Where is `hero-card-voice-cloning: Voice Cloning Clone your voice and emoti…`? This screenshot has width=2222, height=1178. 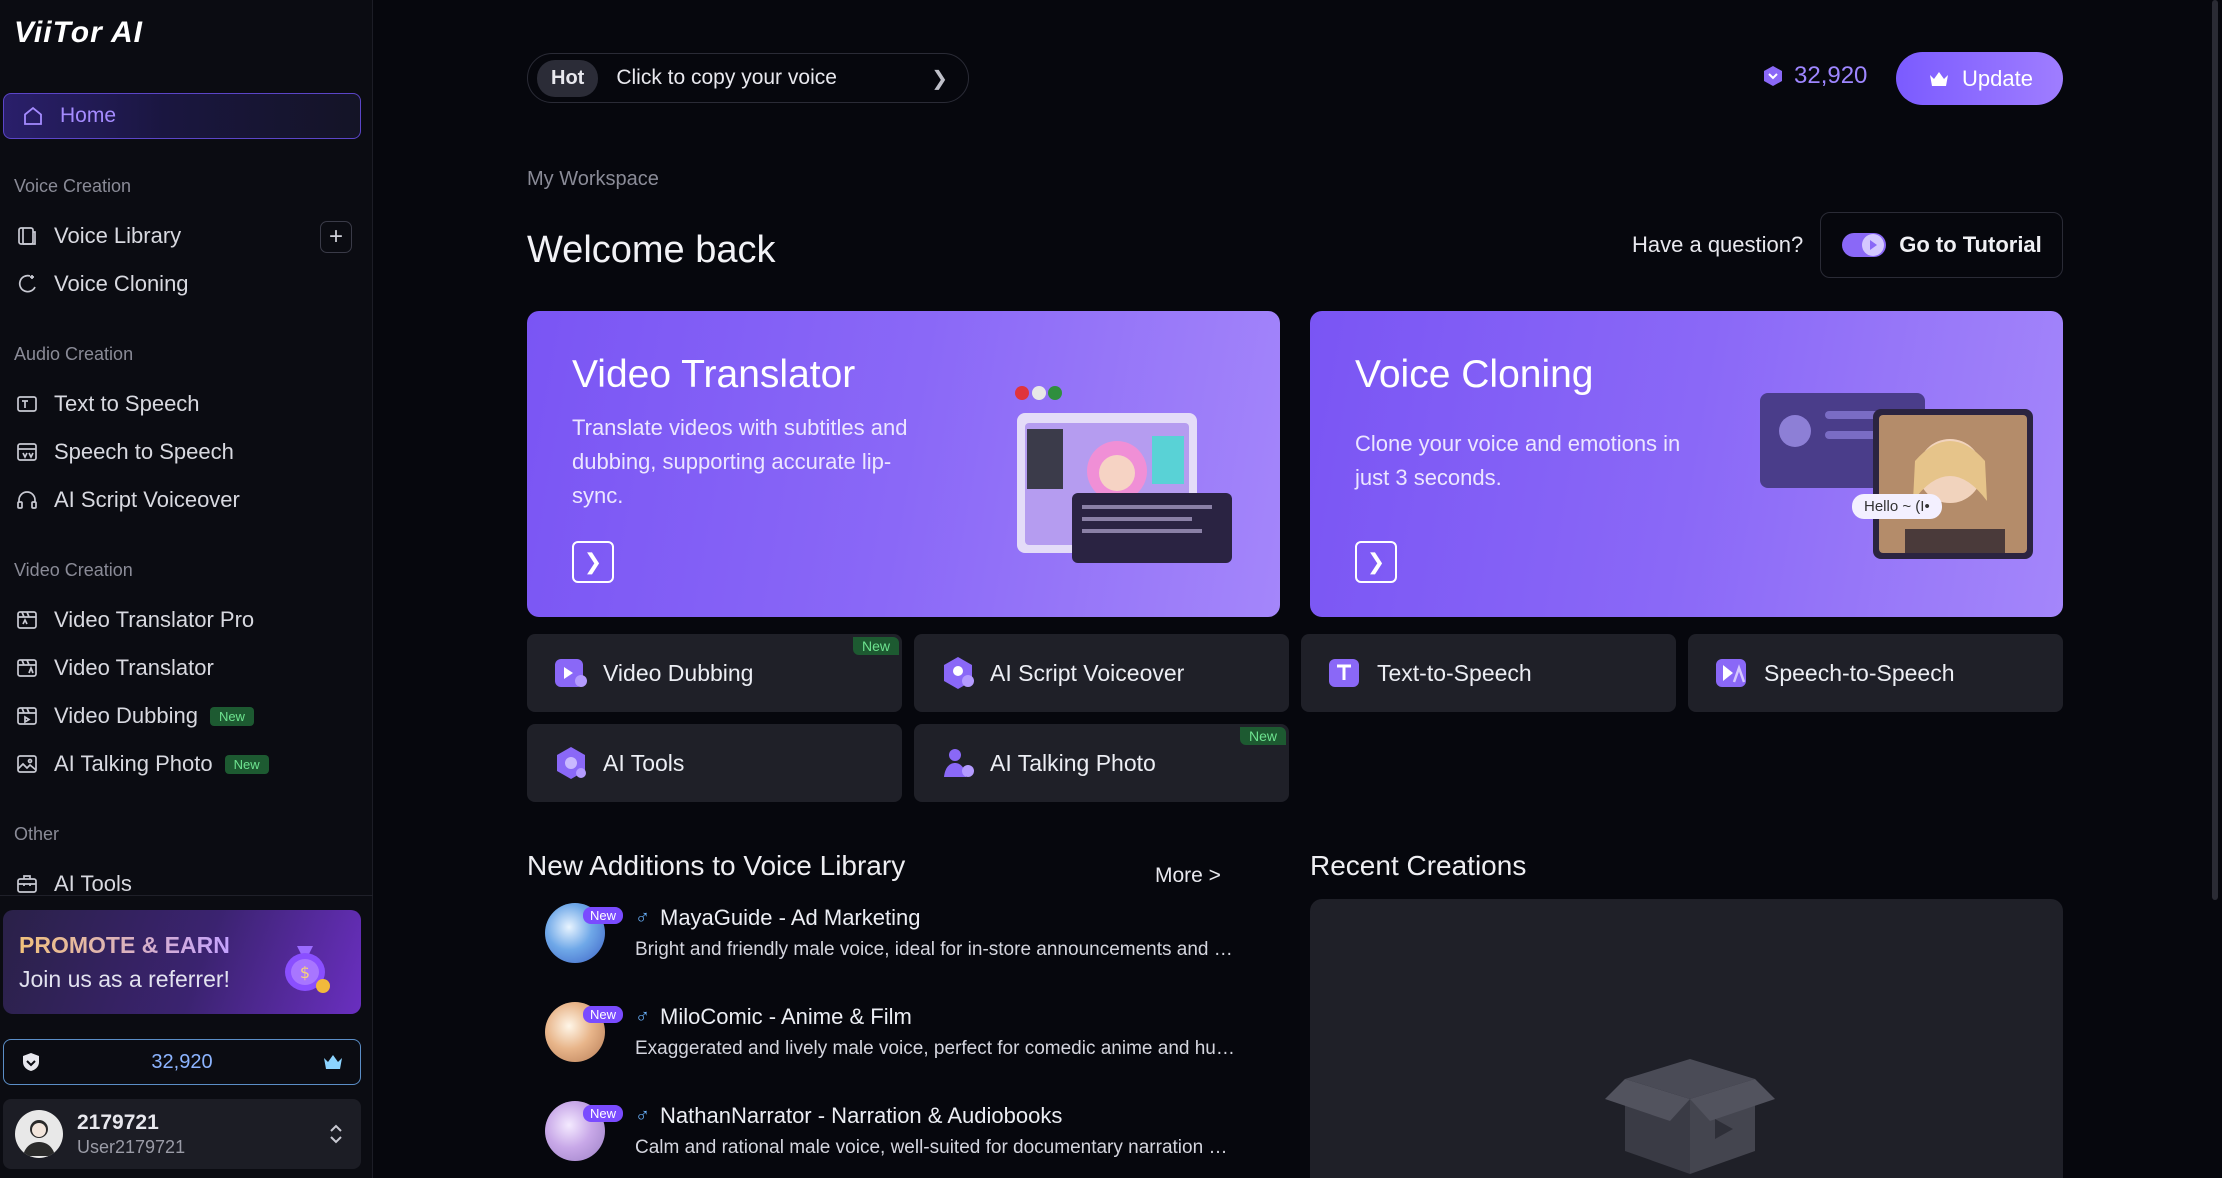
hero-card-voice-cloning: Voice Cloning Clone your voice and emoti… is located at coordinates (1686, 464).